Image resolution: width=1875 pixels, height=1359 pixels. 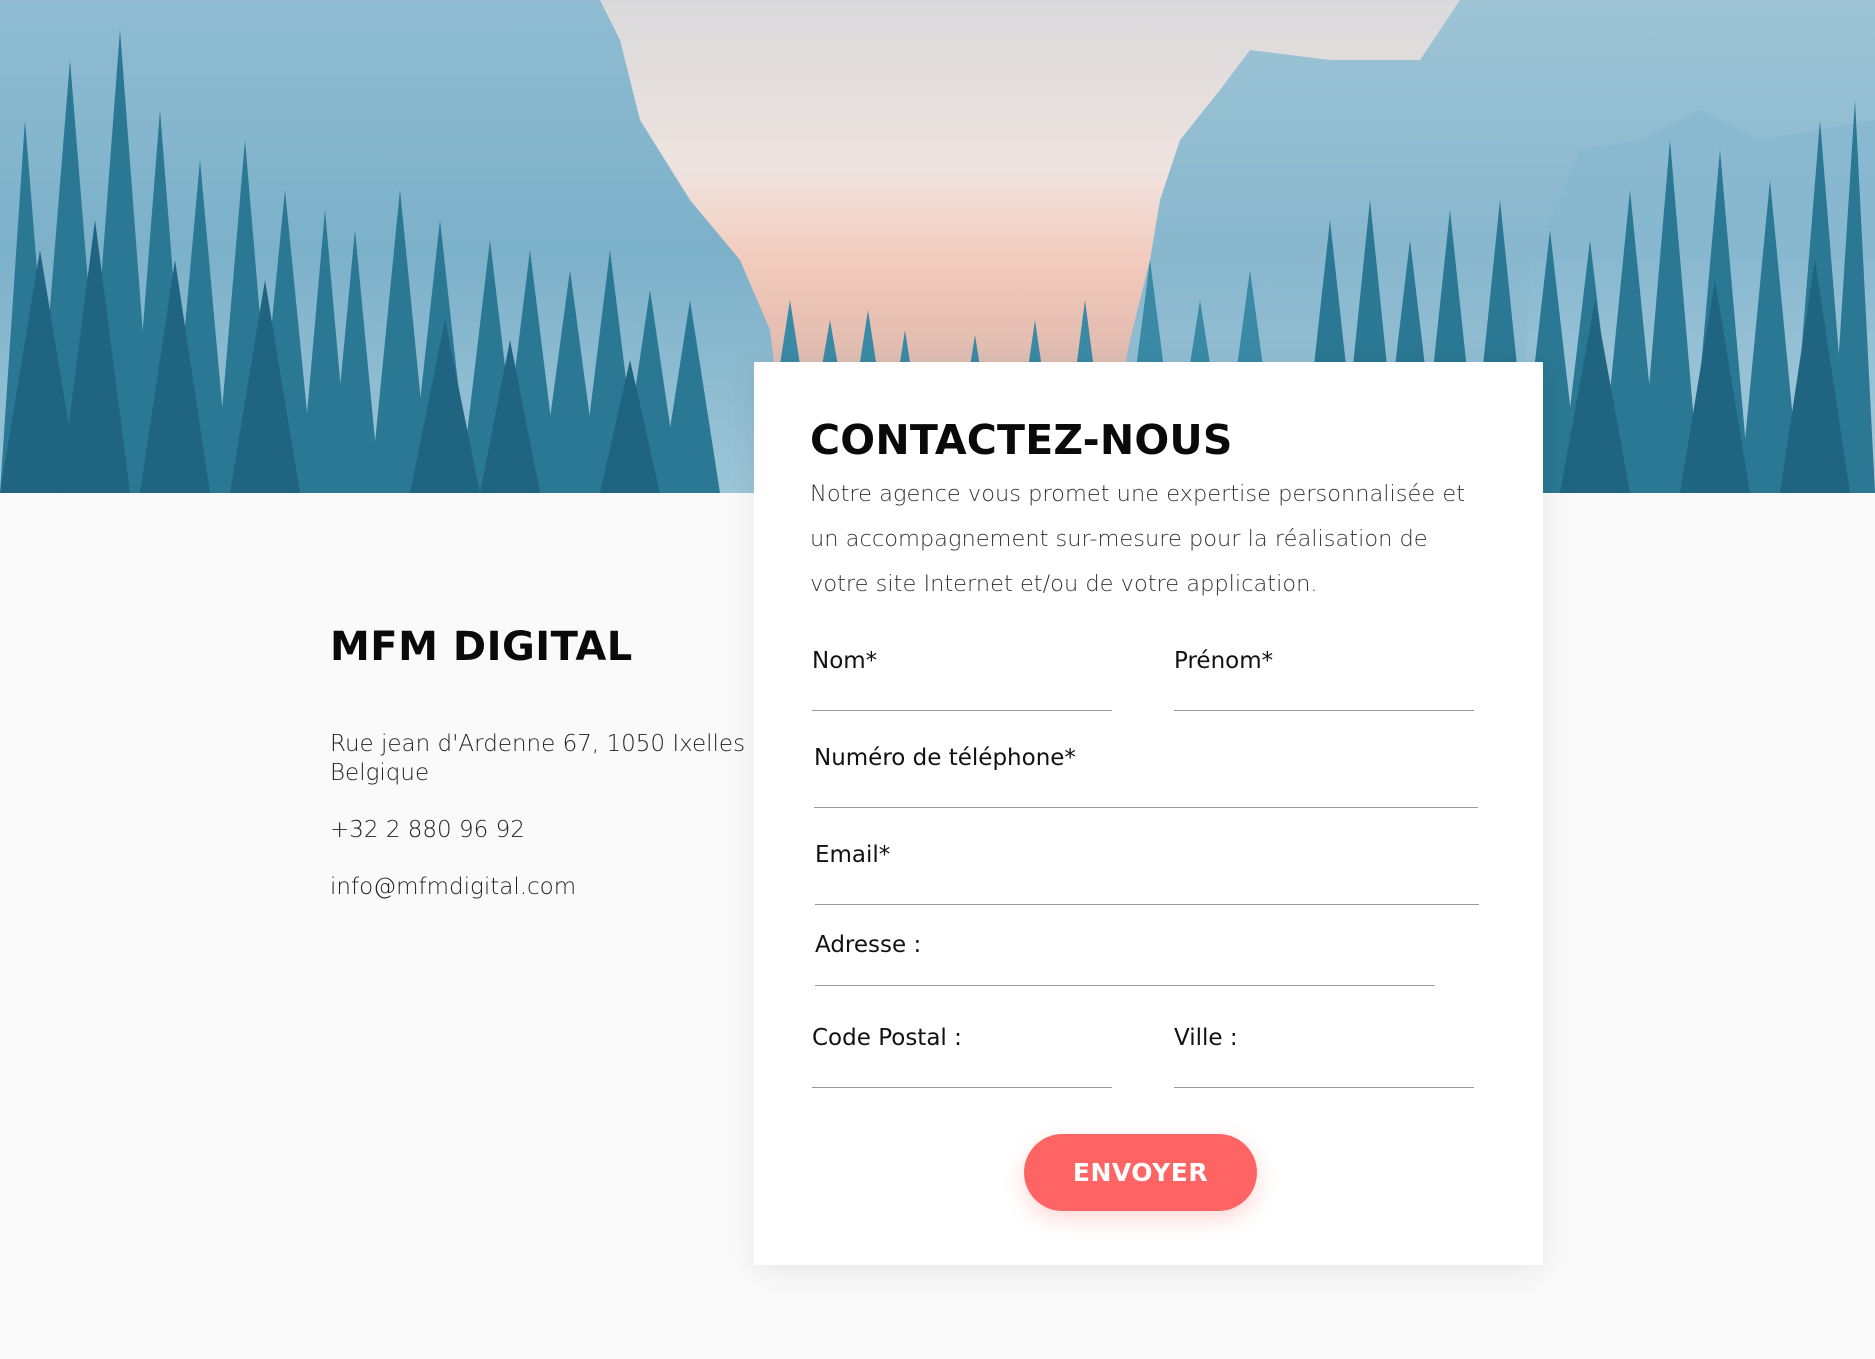 I want to click on company-address-line2: Belgique, so click(x=380, y=773).